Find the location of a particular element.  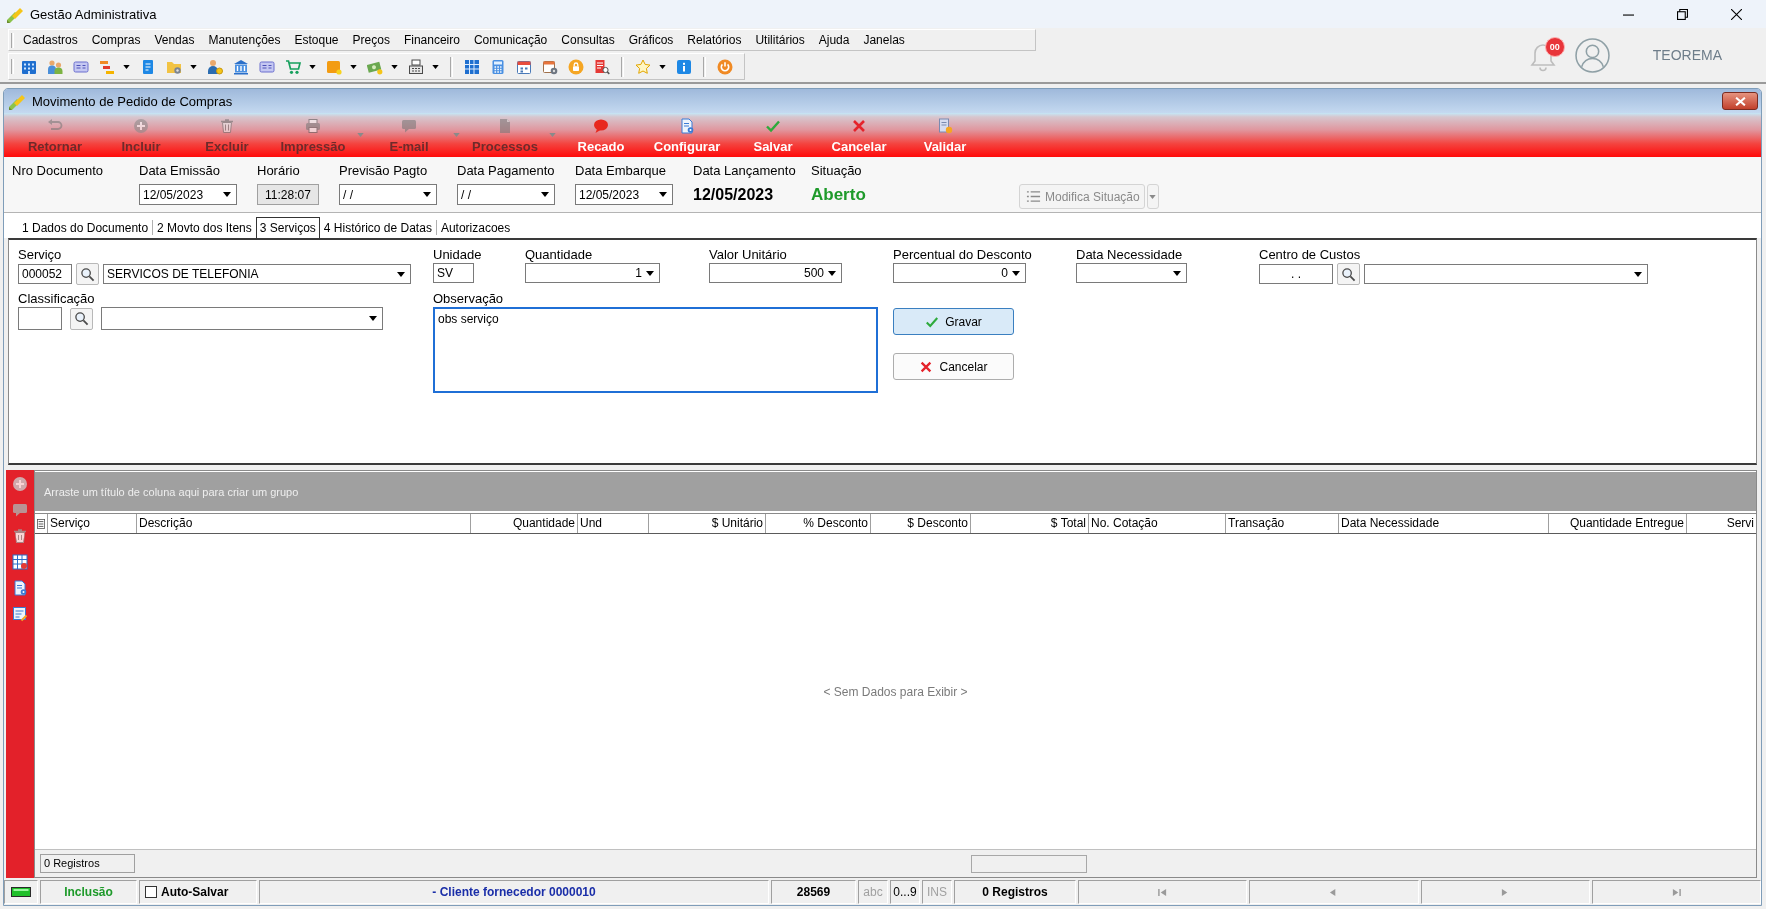

column-header: $ Unitário is located at coordinates (707, 523).